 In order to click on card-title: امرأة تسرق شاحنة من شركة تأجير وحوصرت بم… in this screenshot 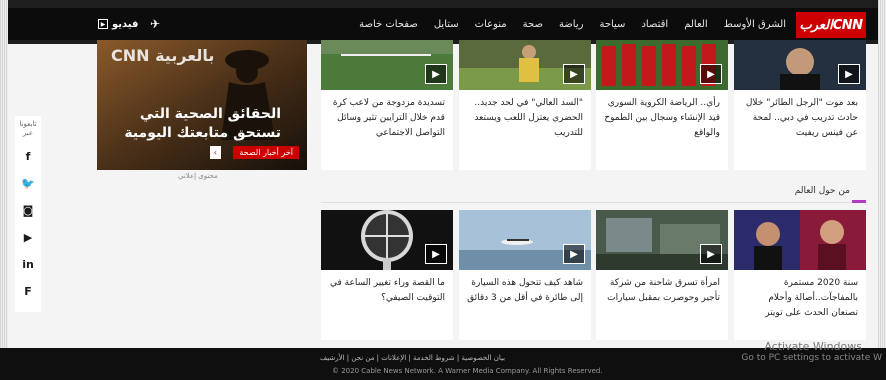, I will do `click(662, 291)`.